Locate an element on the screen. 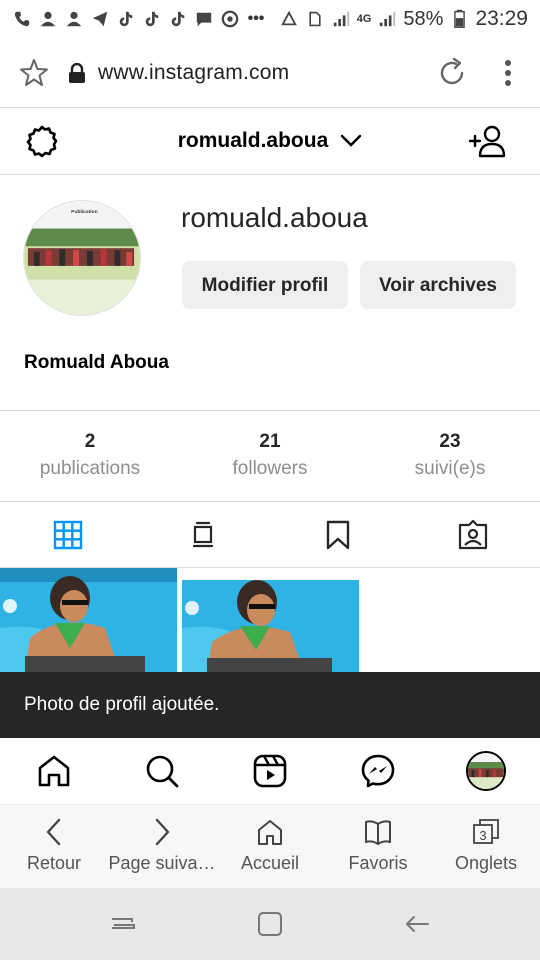  phone-icon is located at coordinates (22, 19).